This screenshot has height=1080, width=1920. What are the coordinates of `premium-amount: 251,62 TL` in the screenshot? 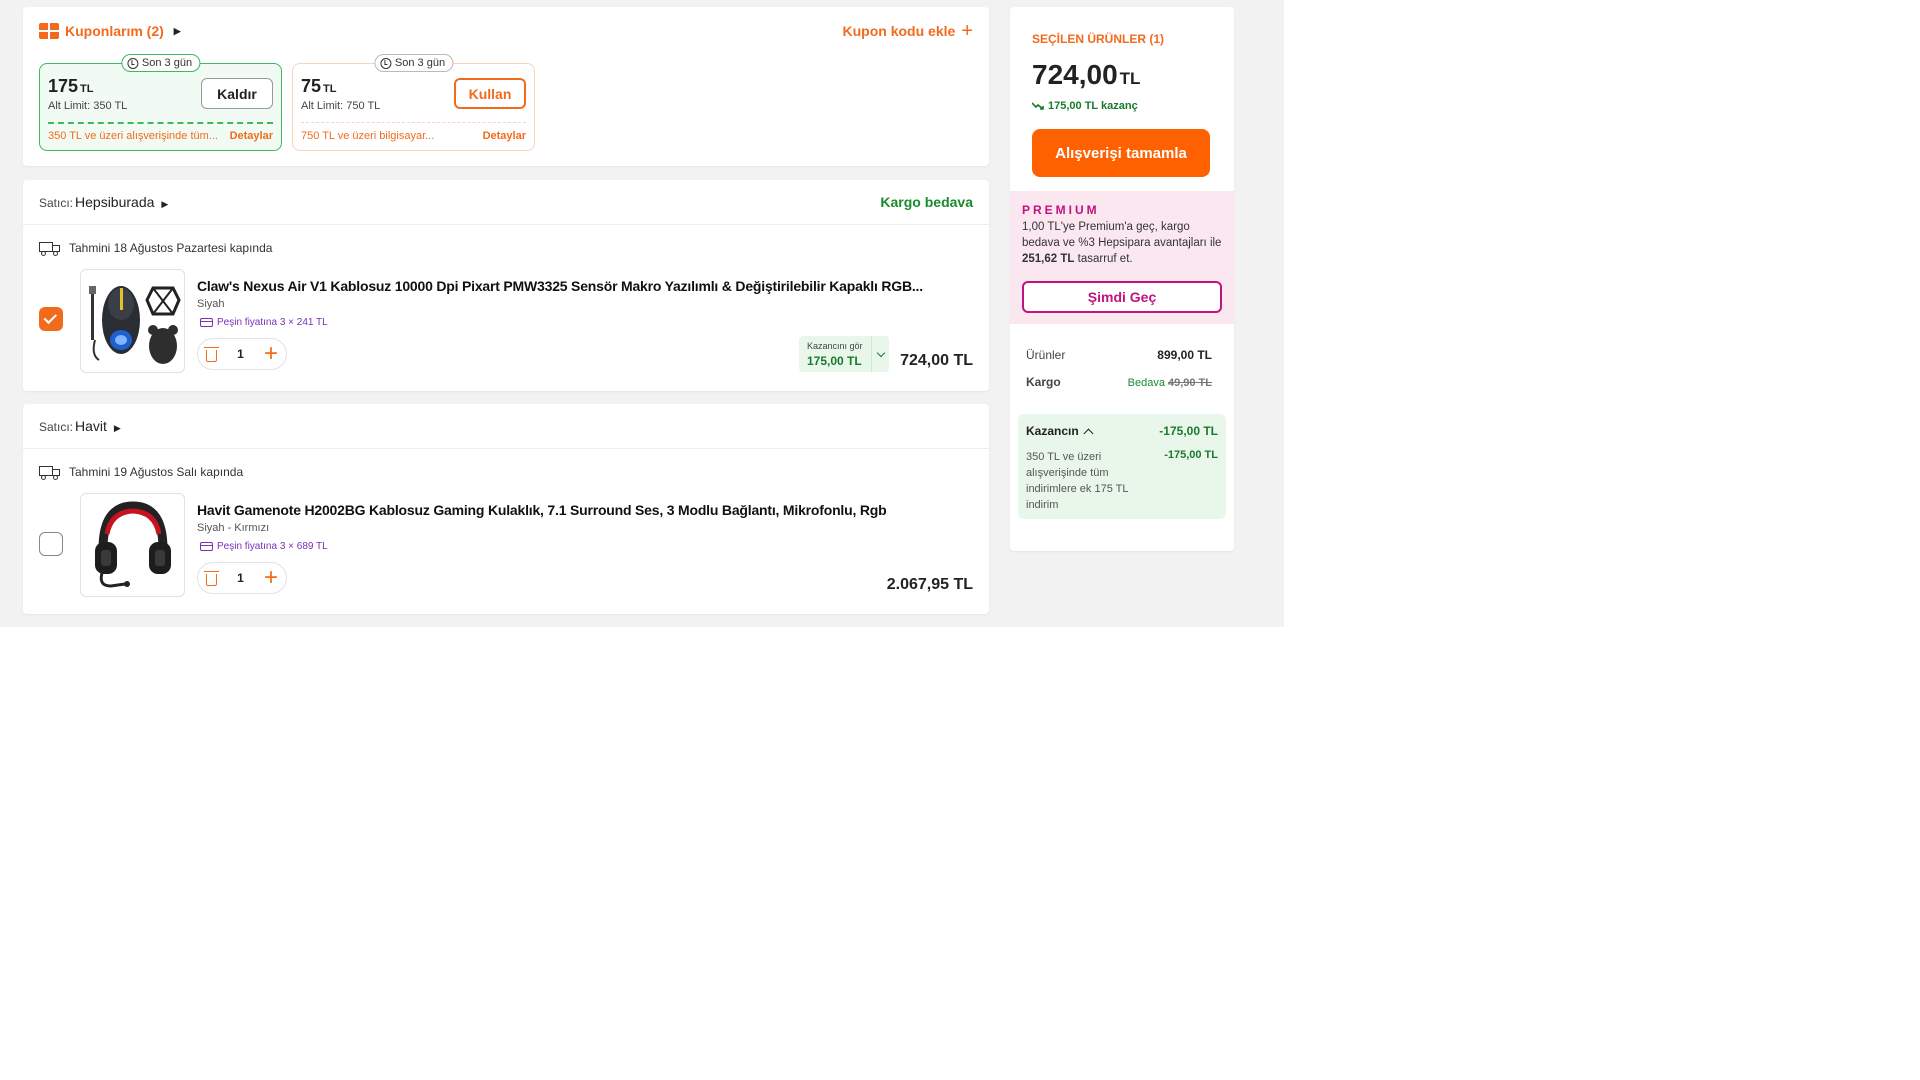 It's located at (1048, 259).